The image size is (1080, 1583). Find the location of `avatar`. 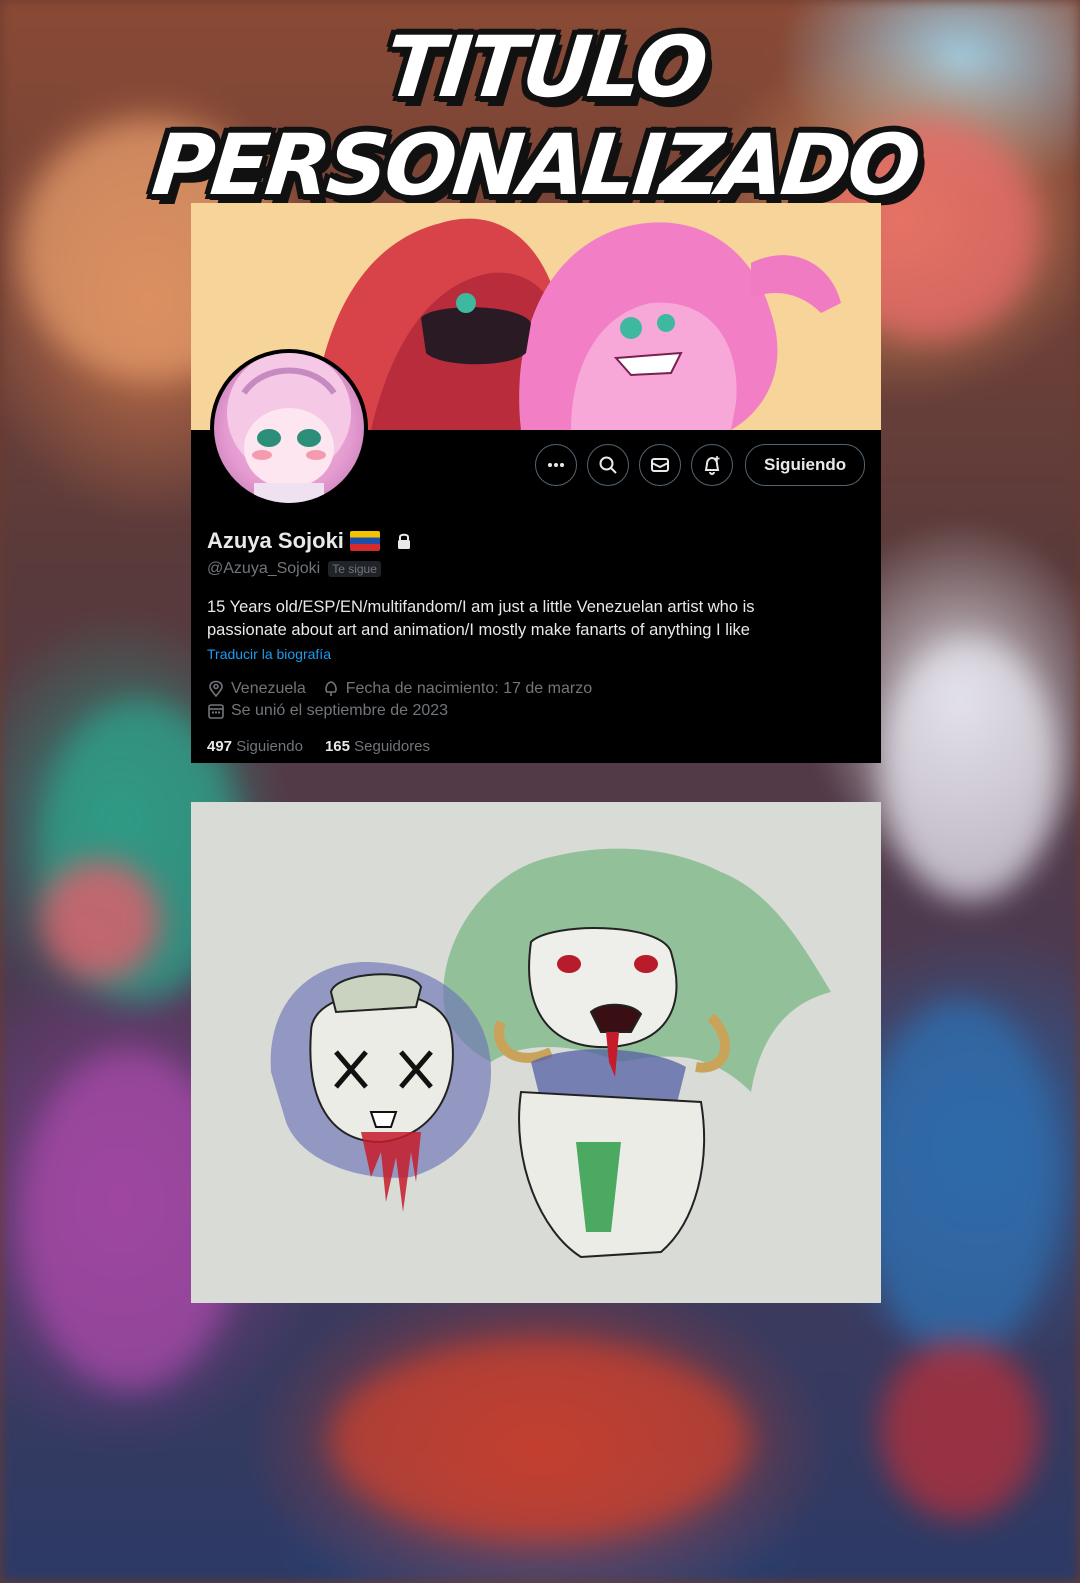

avatar is located at coordinates (289, 428).